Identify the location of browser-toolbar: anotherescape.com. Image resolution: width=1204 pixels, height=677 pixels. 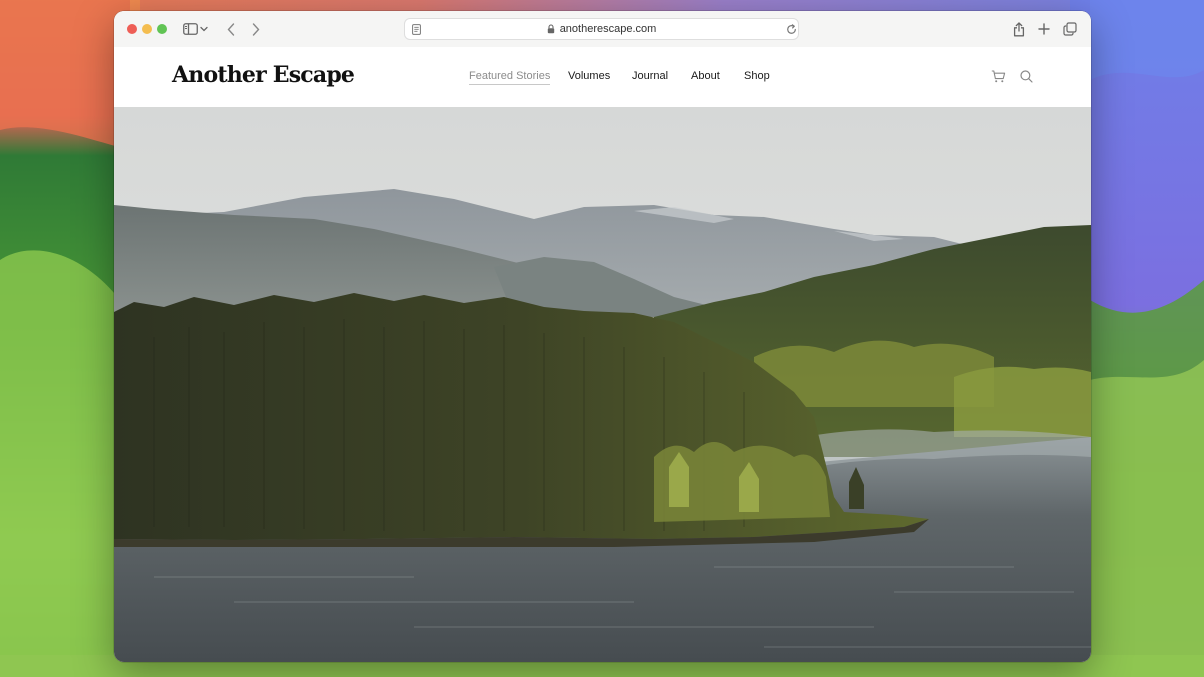
(602, 29).